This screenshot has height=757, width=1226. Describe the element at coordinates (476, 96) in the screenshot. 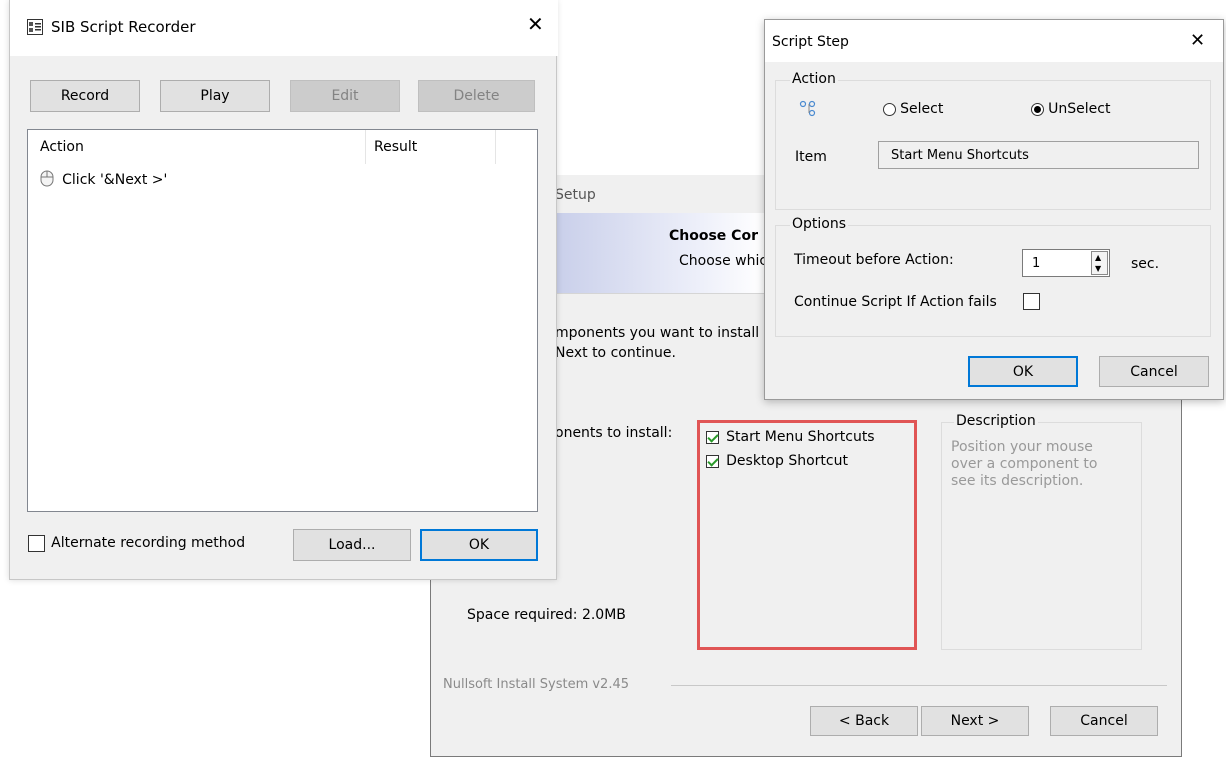

I see `delete-button: Delete` at that location.